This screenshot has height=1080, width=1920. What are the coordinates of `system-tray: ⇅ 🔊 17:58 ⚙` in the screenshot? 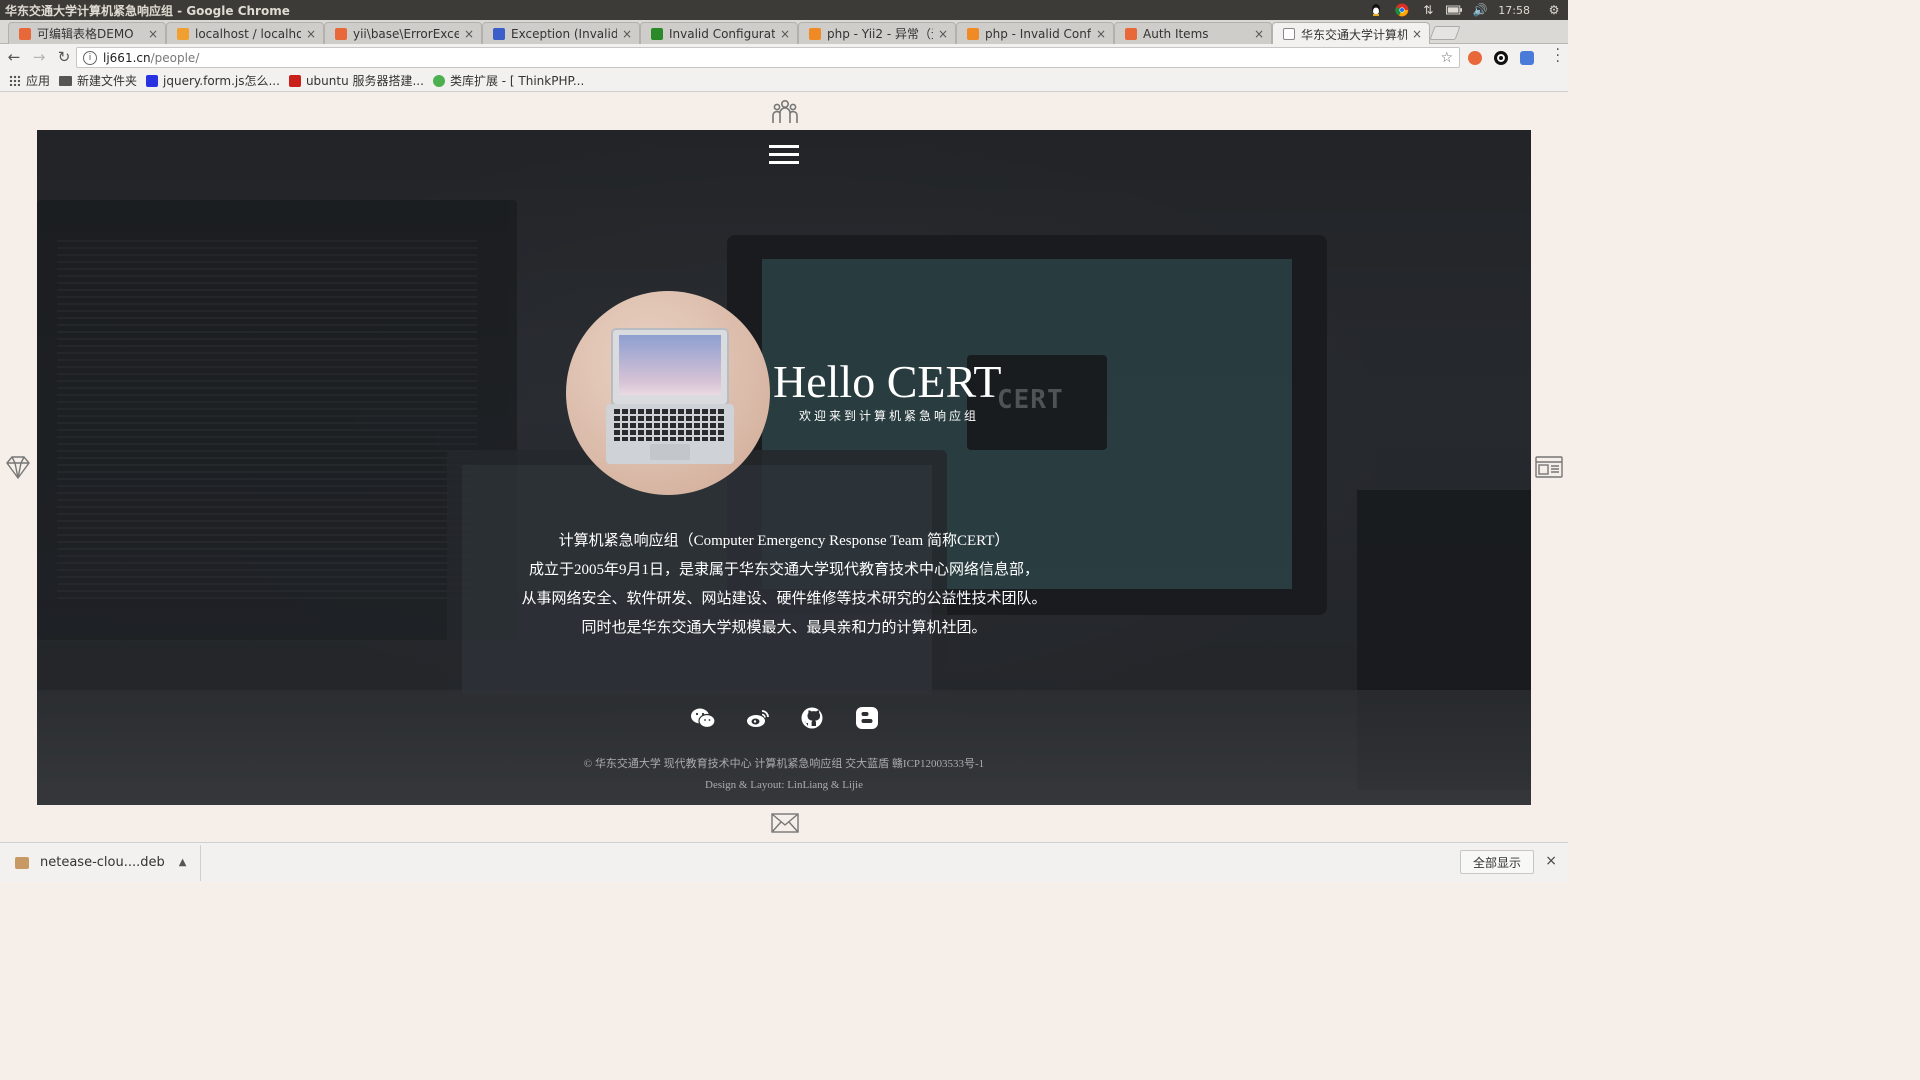 It's located at (1465, 10).